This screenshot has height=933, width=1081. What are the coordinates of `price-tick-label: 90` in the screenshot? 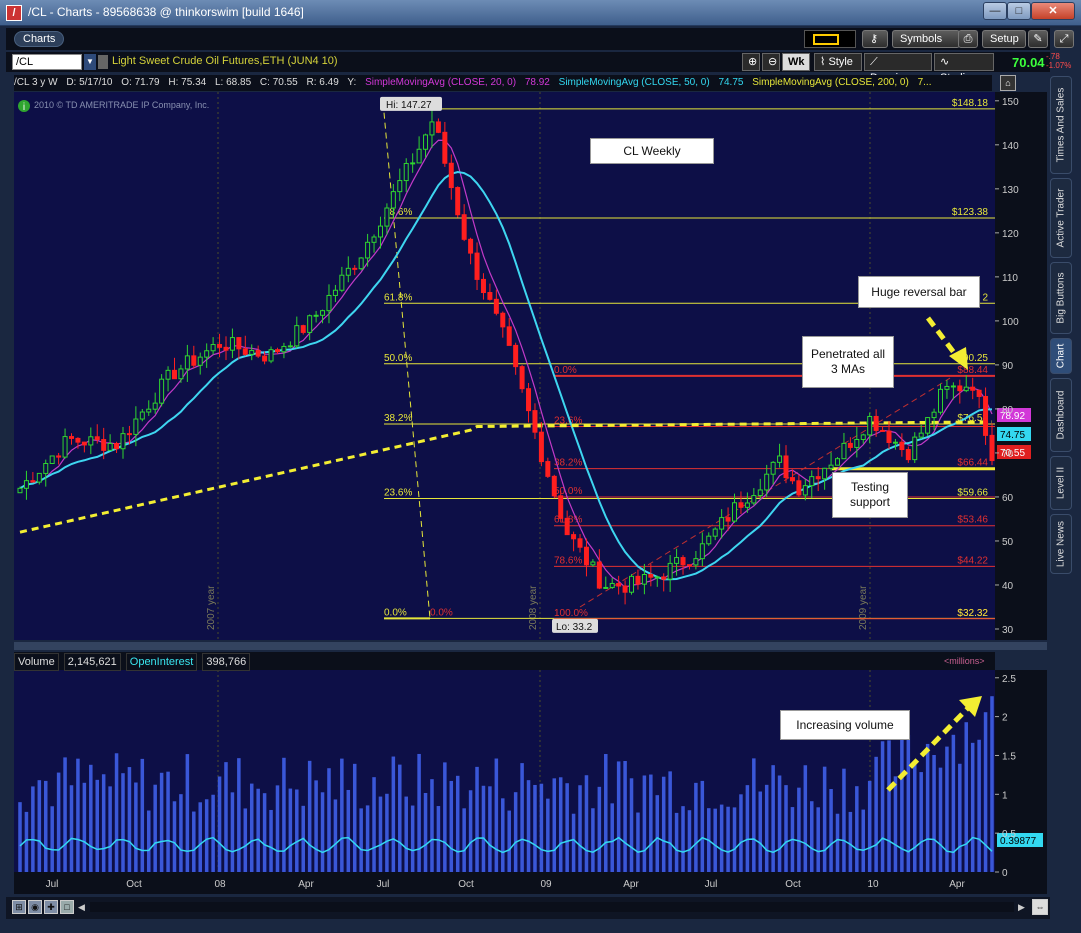 It's located at (1008, 366).